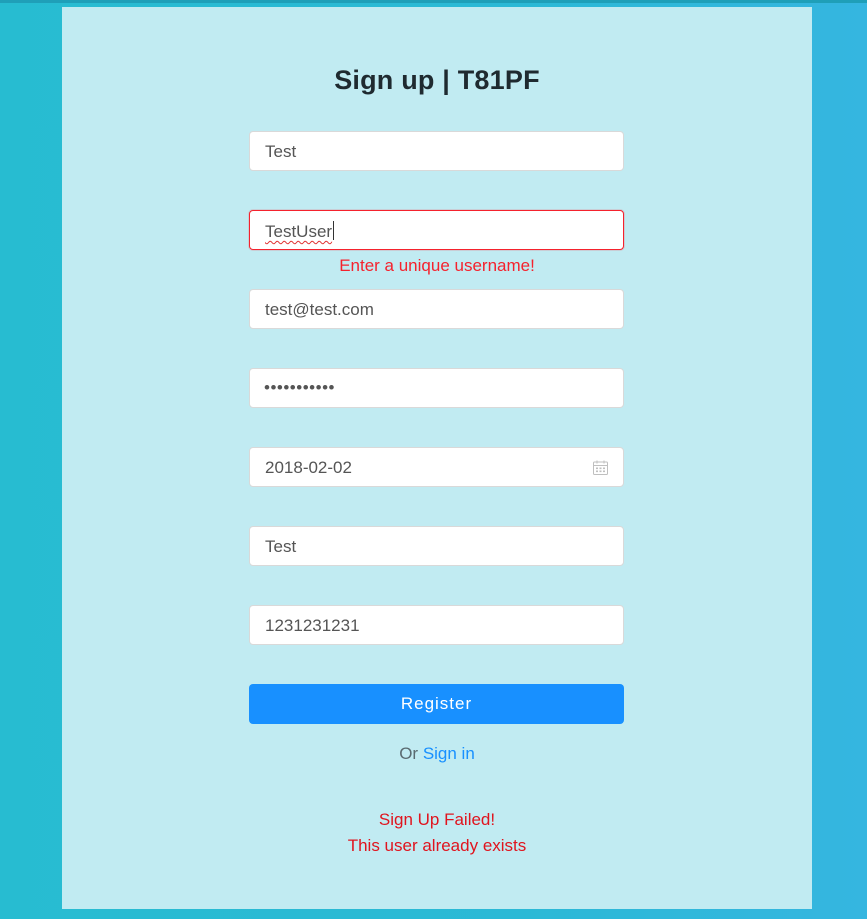  I want to click on signup-failed-message: Sign Up Failed!, so click(437, 819).